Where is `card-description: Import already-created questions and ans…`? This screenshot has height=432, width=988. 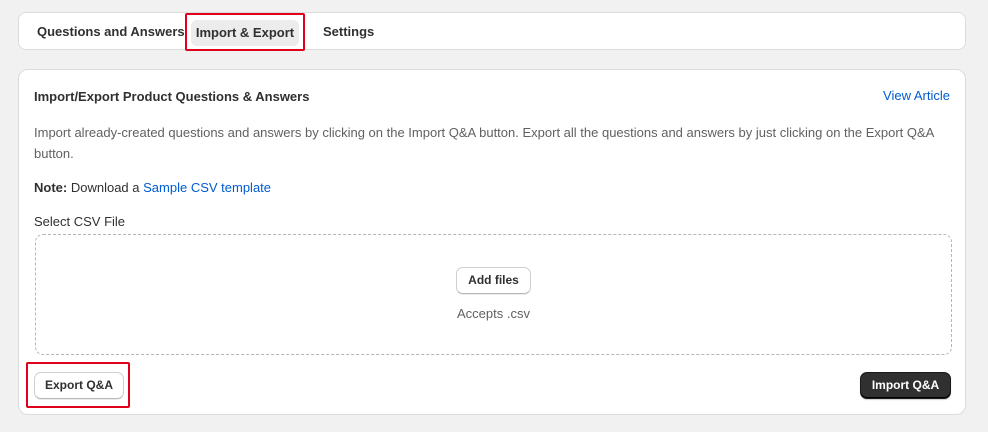 card-description: Import already-created questions and ans… is located at coordinates (484, 143).